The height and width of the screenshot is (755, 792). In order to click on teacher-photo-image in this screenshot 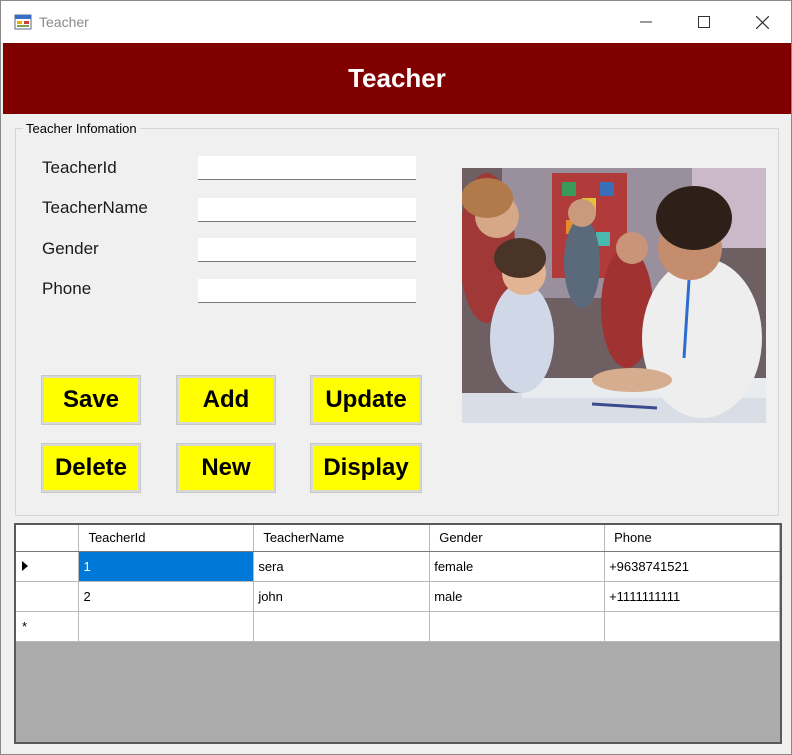, I will do `click(614, 295)`.